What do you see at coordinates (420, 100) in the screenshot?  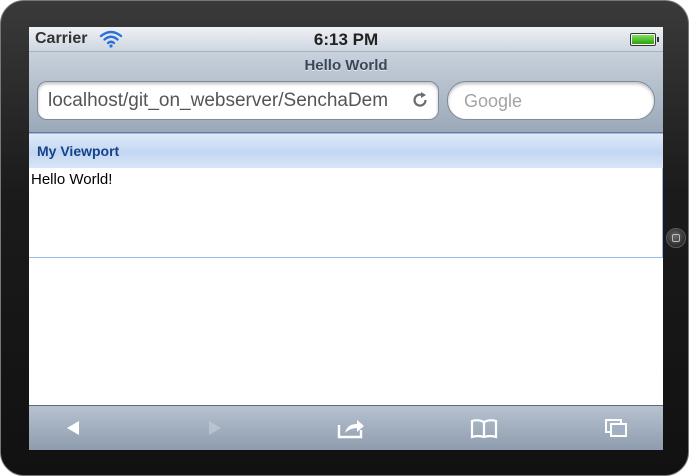 I see `reload-icon` at bounding box center [420, 100].